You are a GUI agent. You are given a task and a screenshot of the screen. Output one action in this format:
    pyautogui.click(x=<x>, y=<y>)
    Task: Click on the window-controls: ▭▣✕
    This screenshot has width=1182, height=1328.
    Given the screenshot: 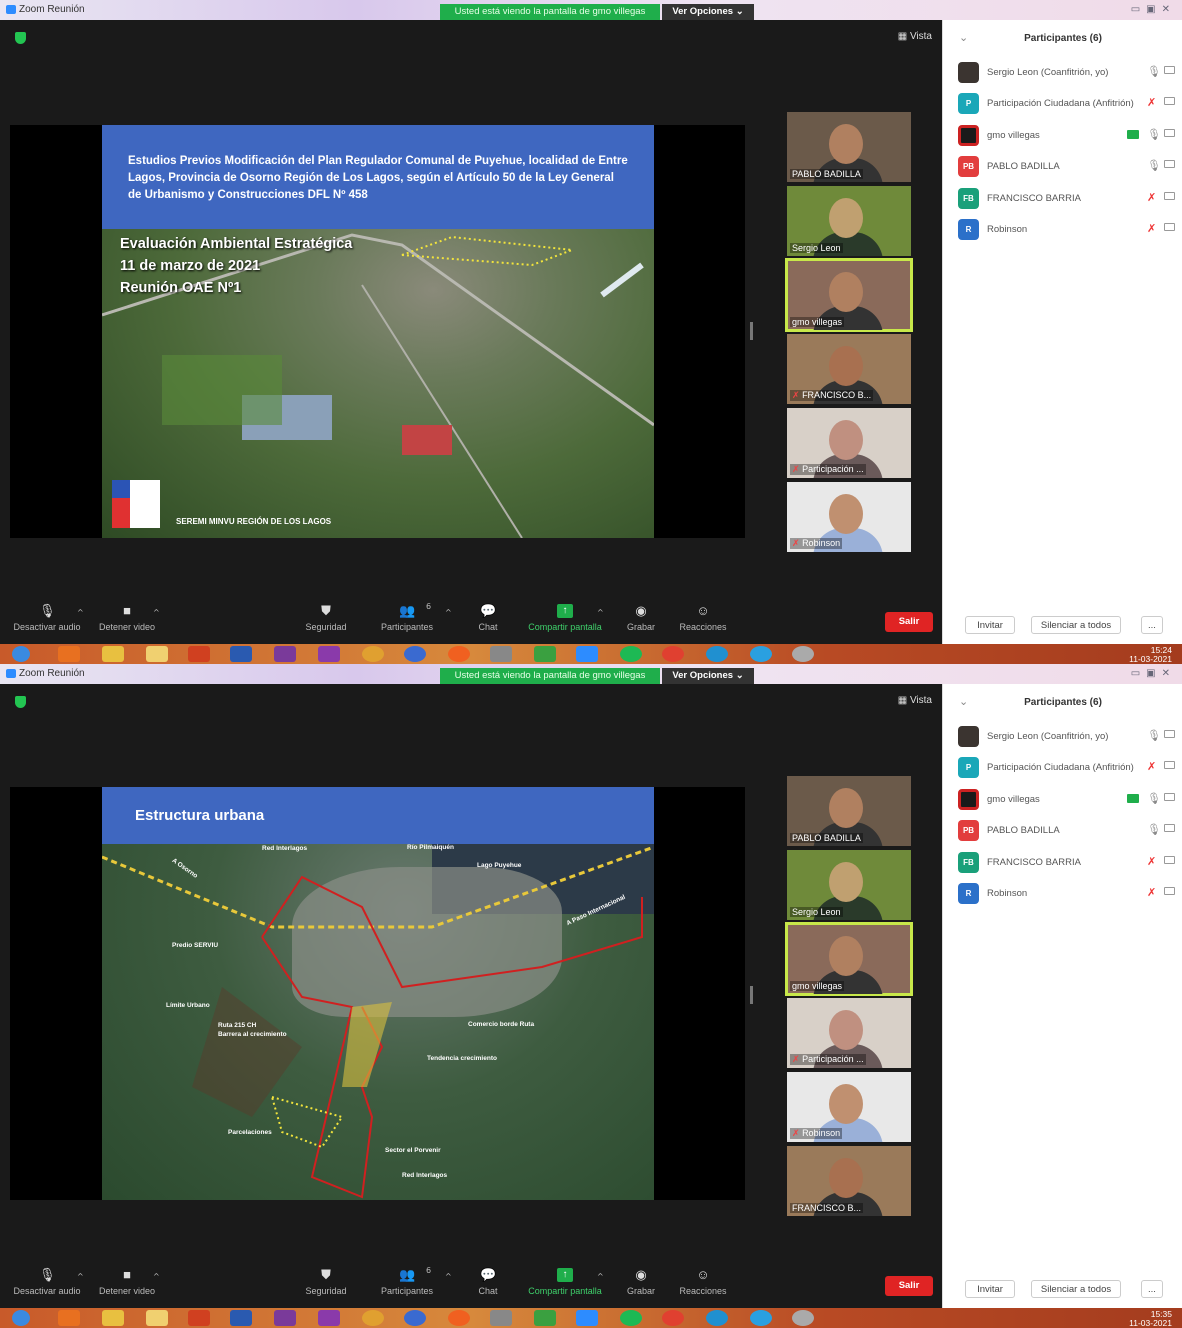 What is the action you would take?
    pyautogui.click(x=1153, y=673)
    